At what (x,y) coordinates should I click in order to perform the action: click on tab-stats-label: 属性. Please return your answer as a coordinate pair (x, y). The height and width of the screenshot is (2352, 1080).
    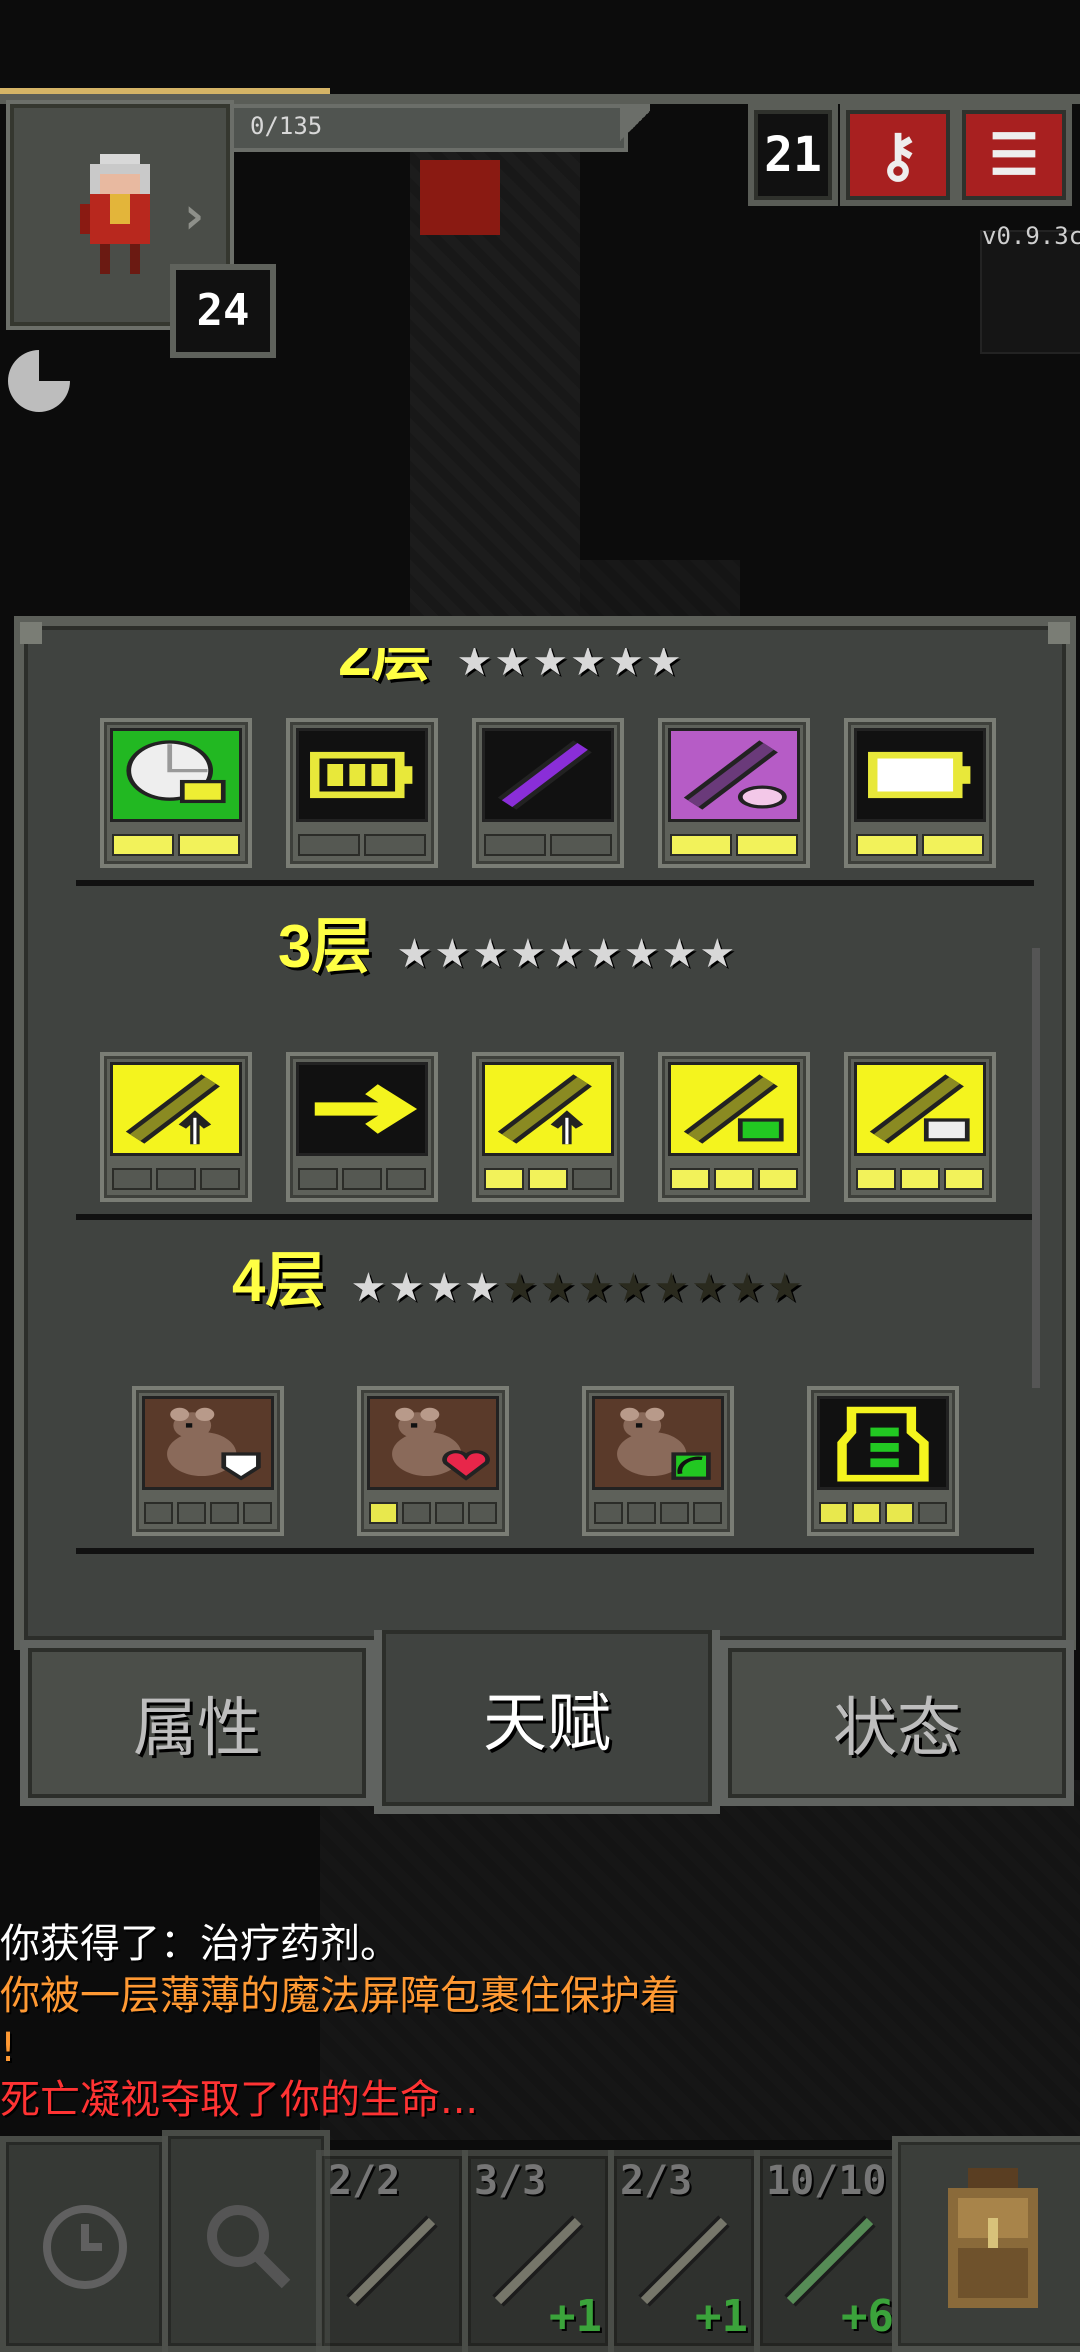
    Looking at the image, I should click on (197, 1728).